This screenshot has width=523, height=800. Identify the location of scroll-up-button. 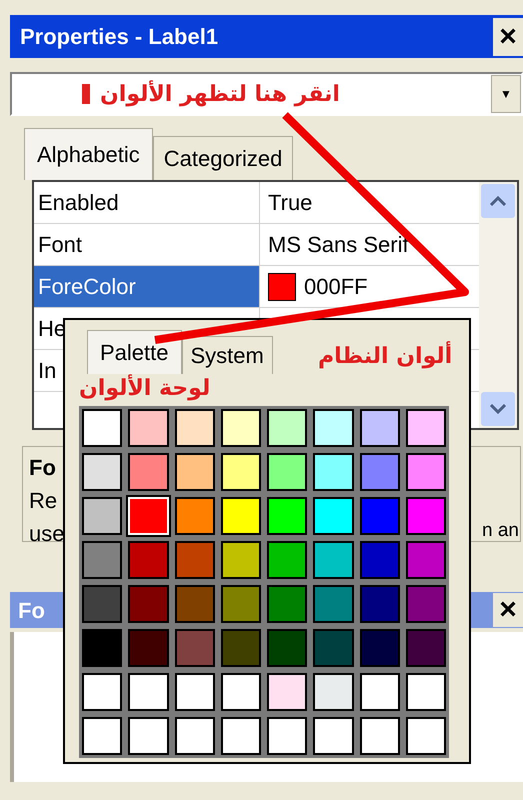
(498, 201).